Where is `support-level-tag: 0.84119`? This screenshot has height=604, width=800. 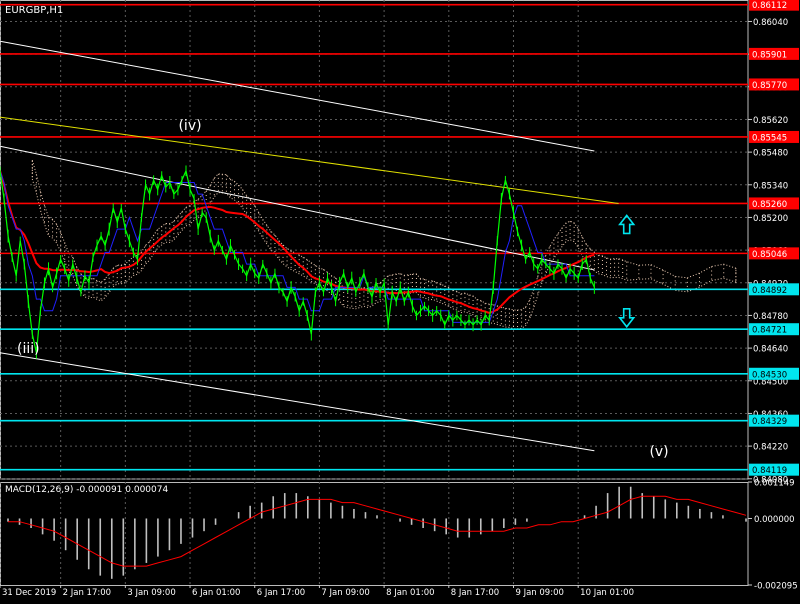
support-level-tag: 0.84119 is located at coordinates (774, 469).